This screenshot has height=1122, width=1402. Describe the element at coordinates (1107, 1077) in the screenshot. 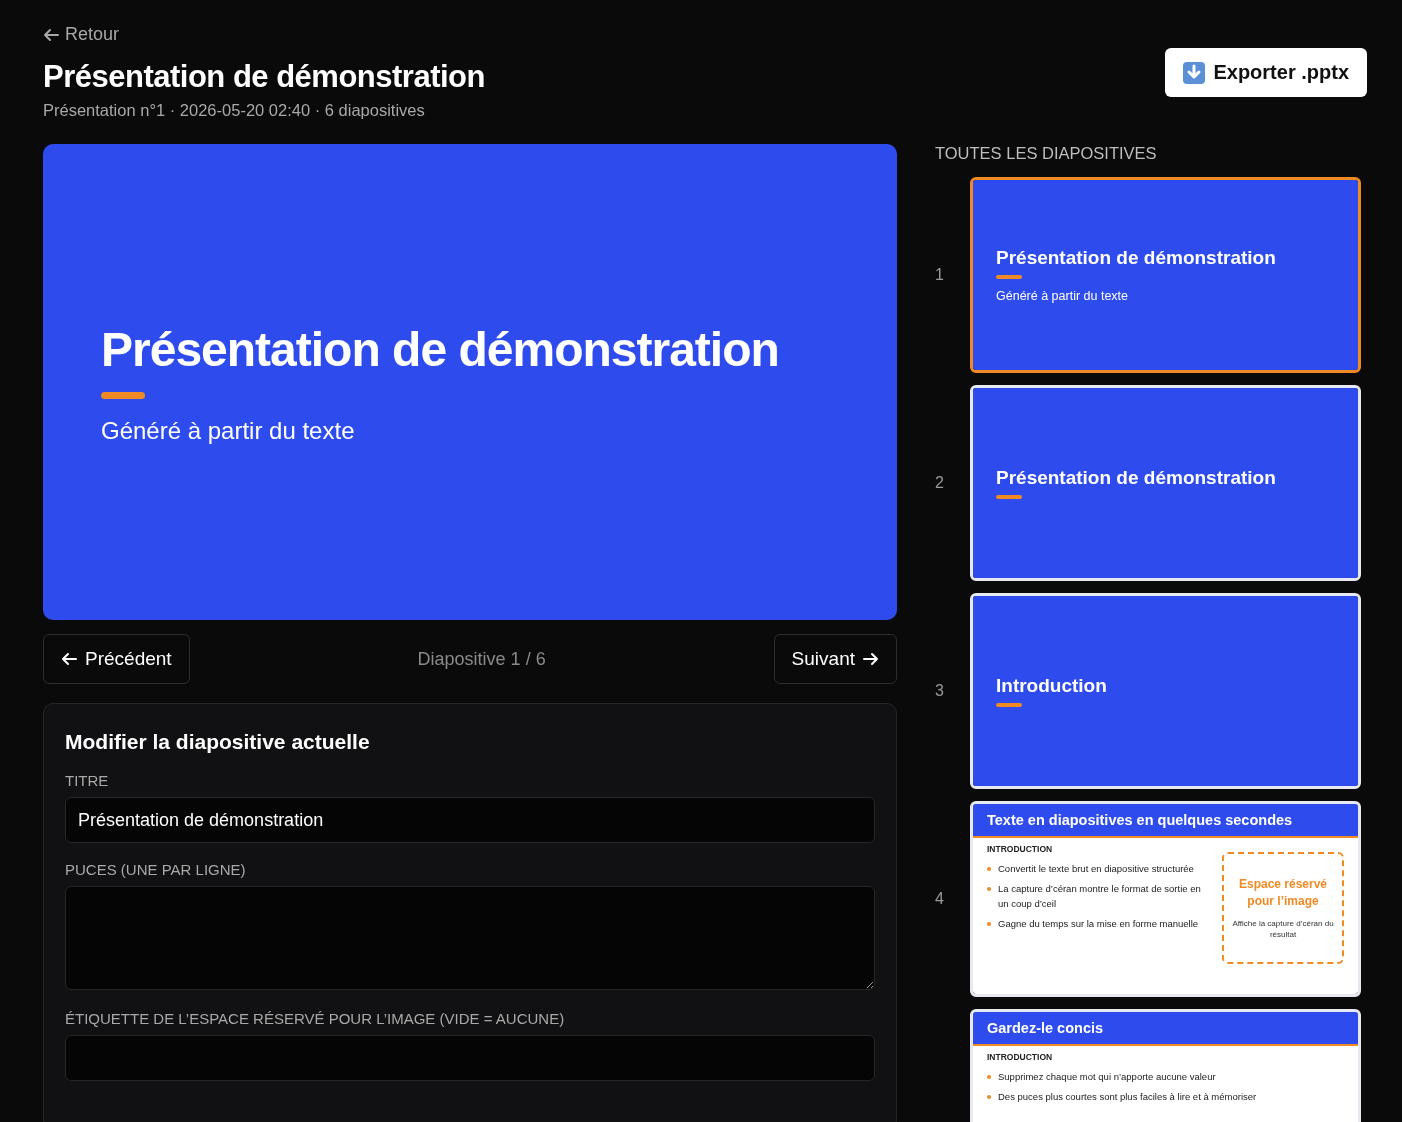

I see `bullet-text: Supprimez chaque mot qui n’apporte aucune valeur` at that location.